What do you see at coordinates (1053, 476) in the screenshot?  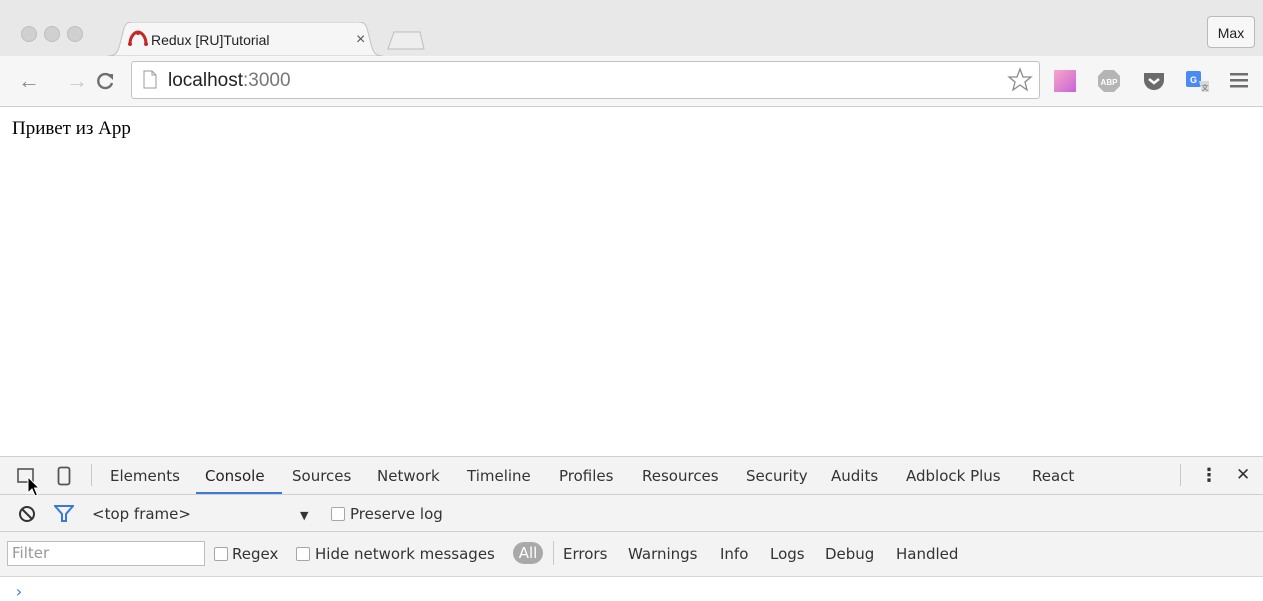 I see `tab-react: React` at bounding box center [1053, 476].